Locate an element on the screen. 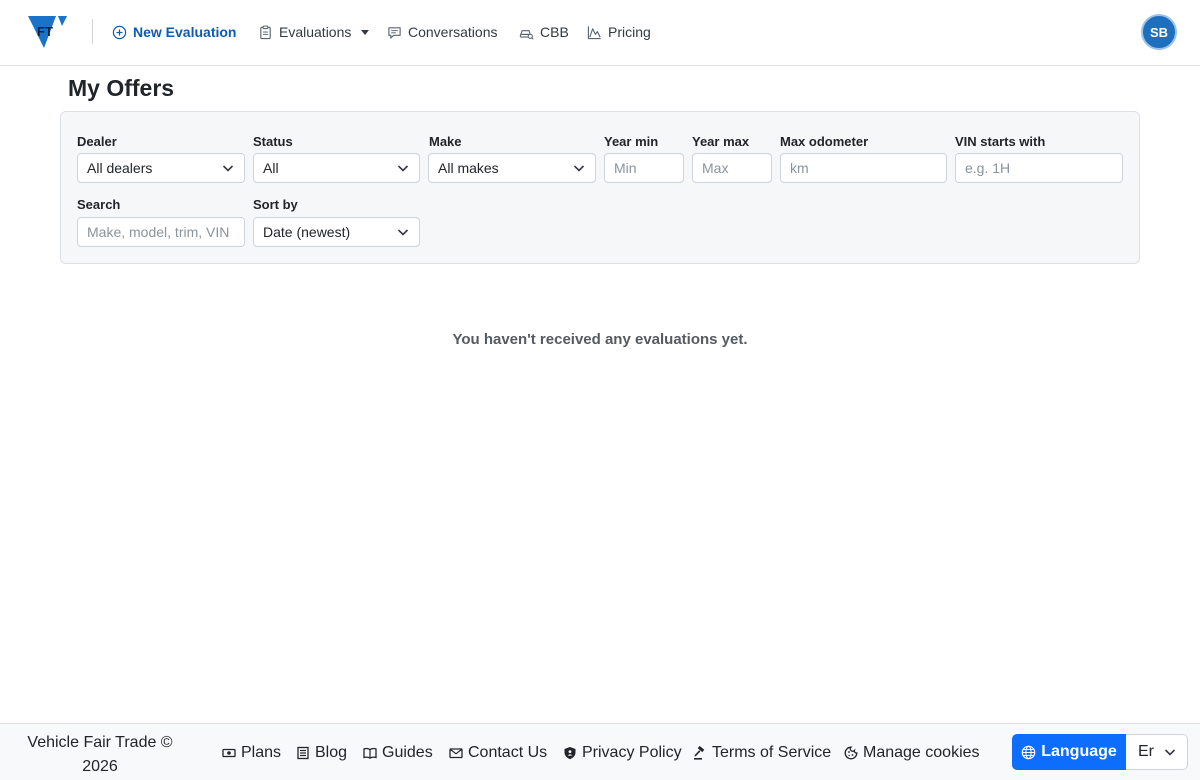 Image resolution: width=1200 pixels, height=780 pixels. dealer-label: Dealer is located at coordinates (97, 141).